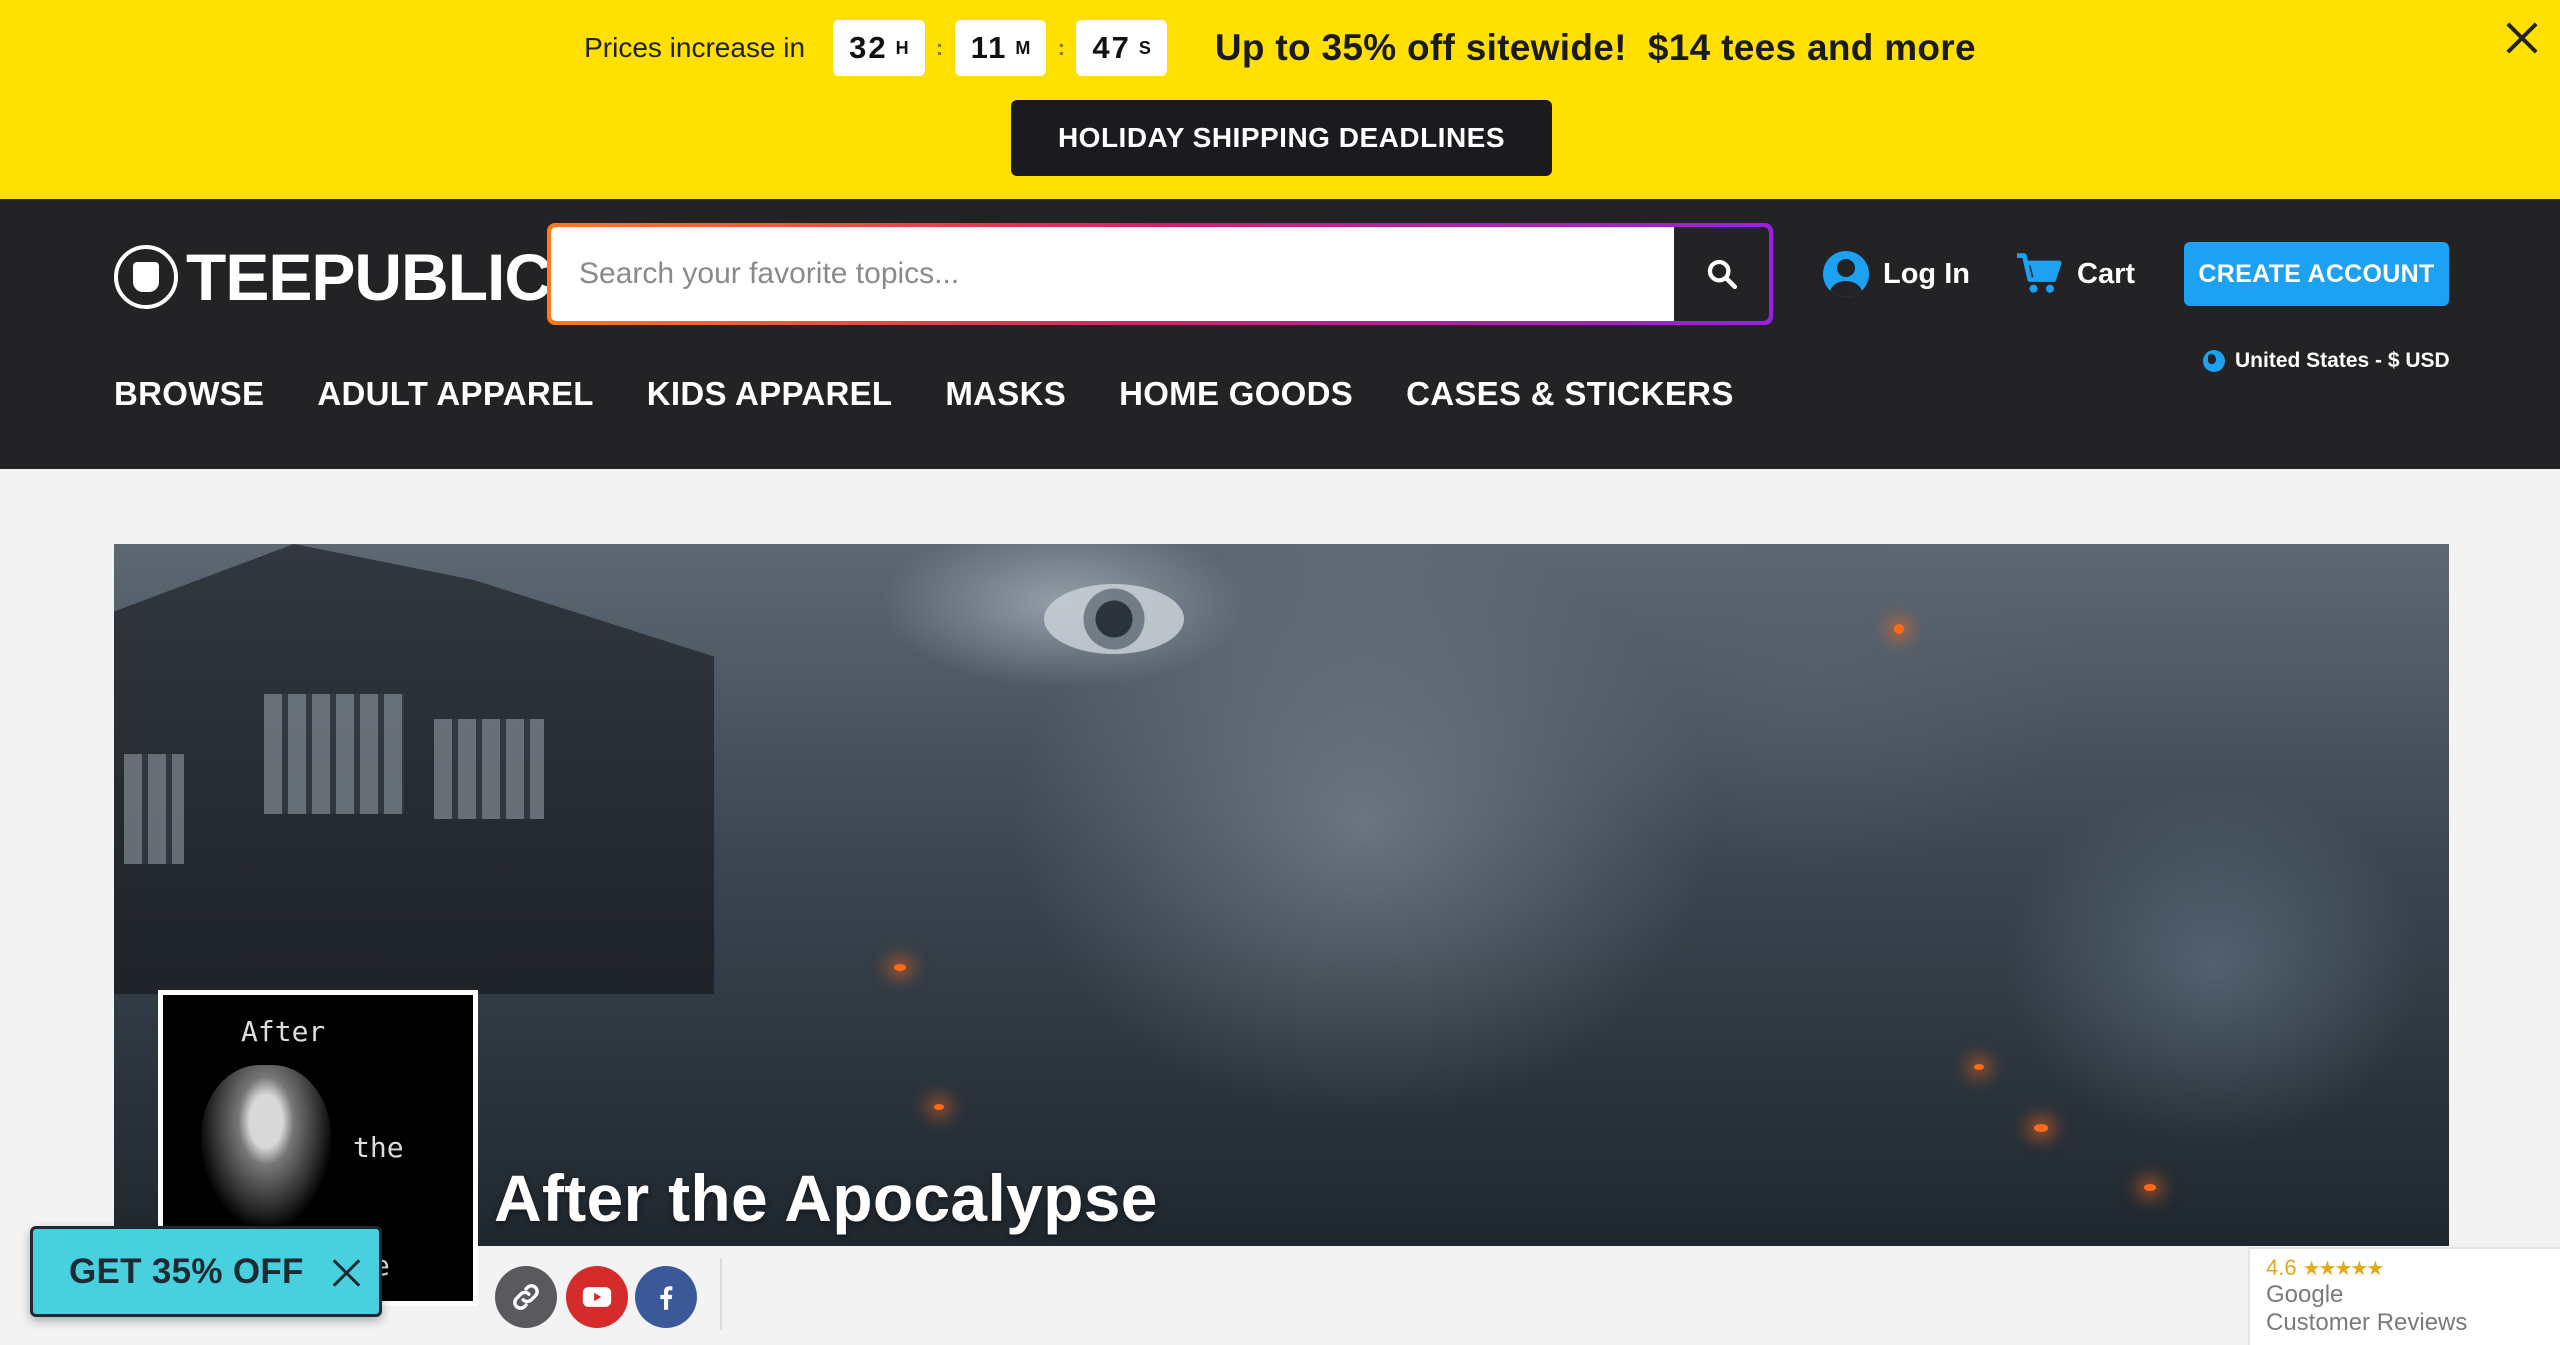 The image size is (2560, 1345). What do you see at coordinates (1846, 274) in the screenshot?
I see `user-icon` at bounding box center [1846, 274].